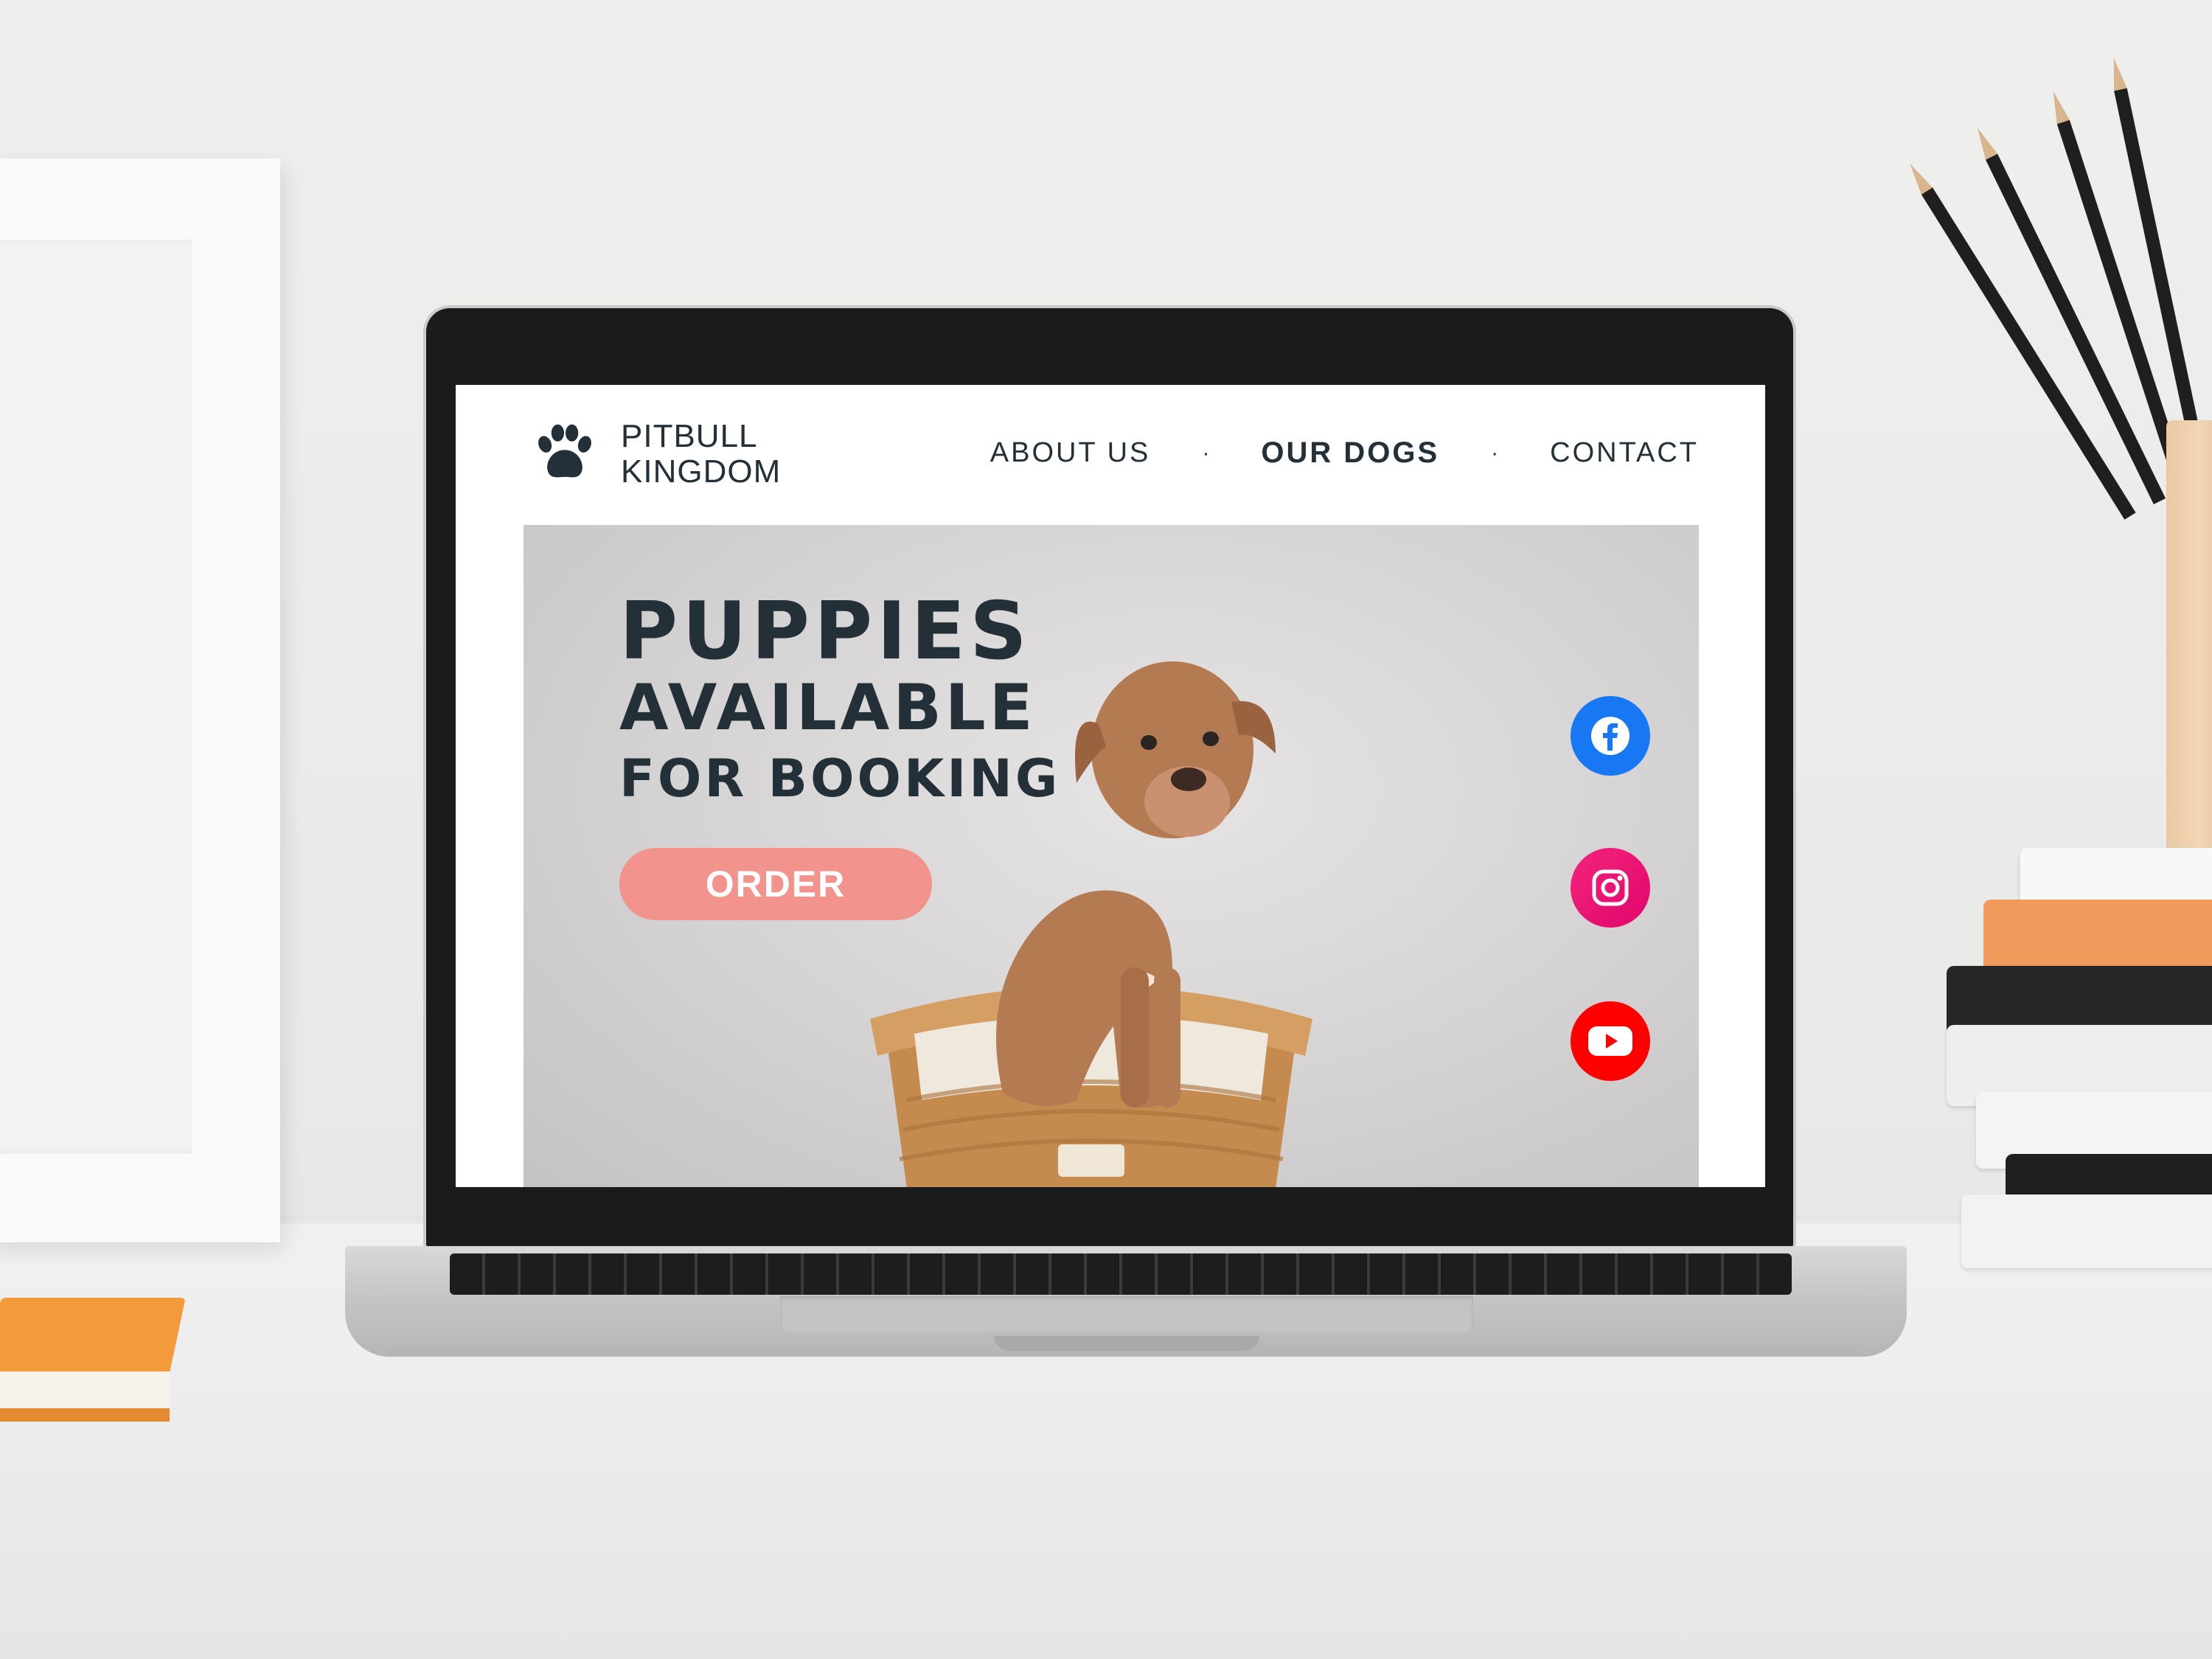 The image size is (2212, 1659). I want to click on stack-book, so click(2086, 1231).